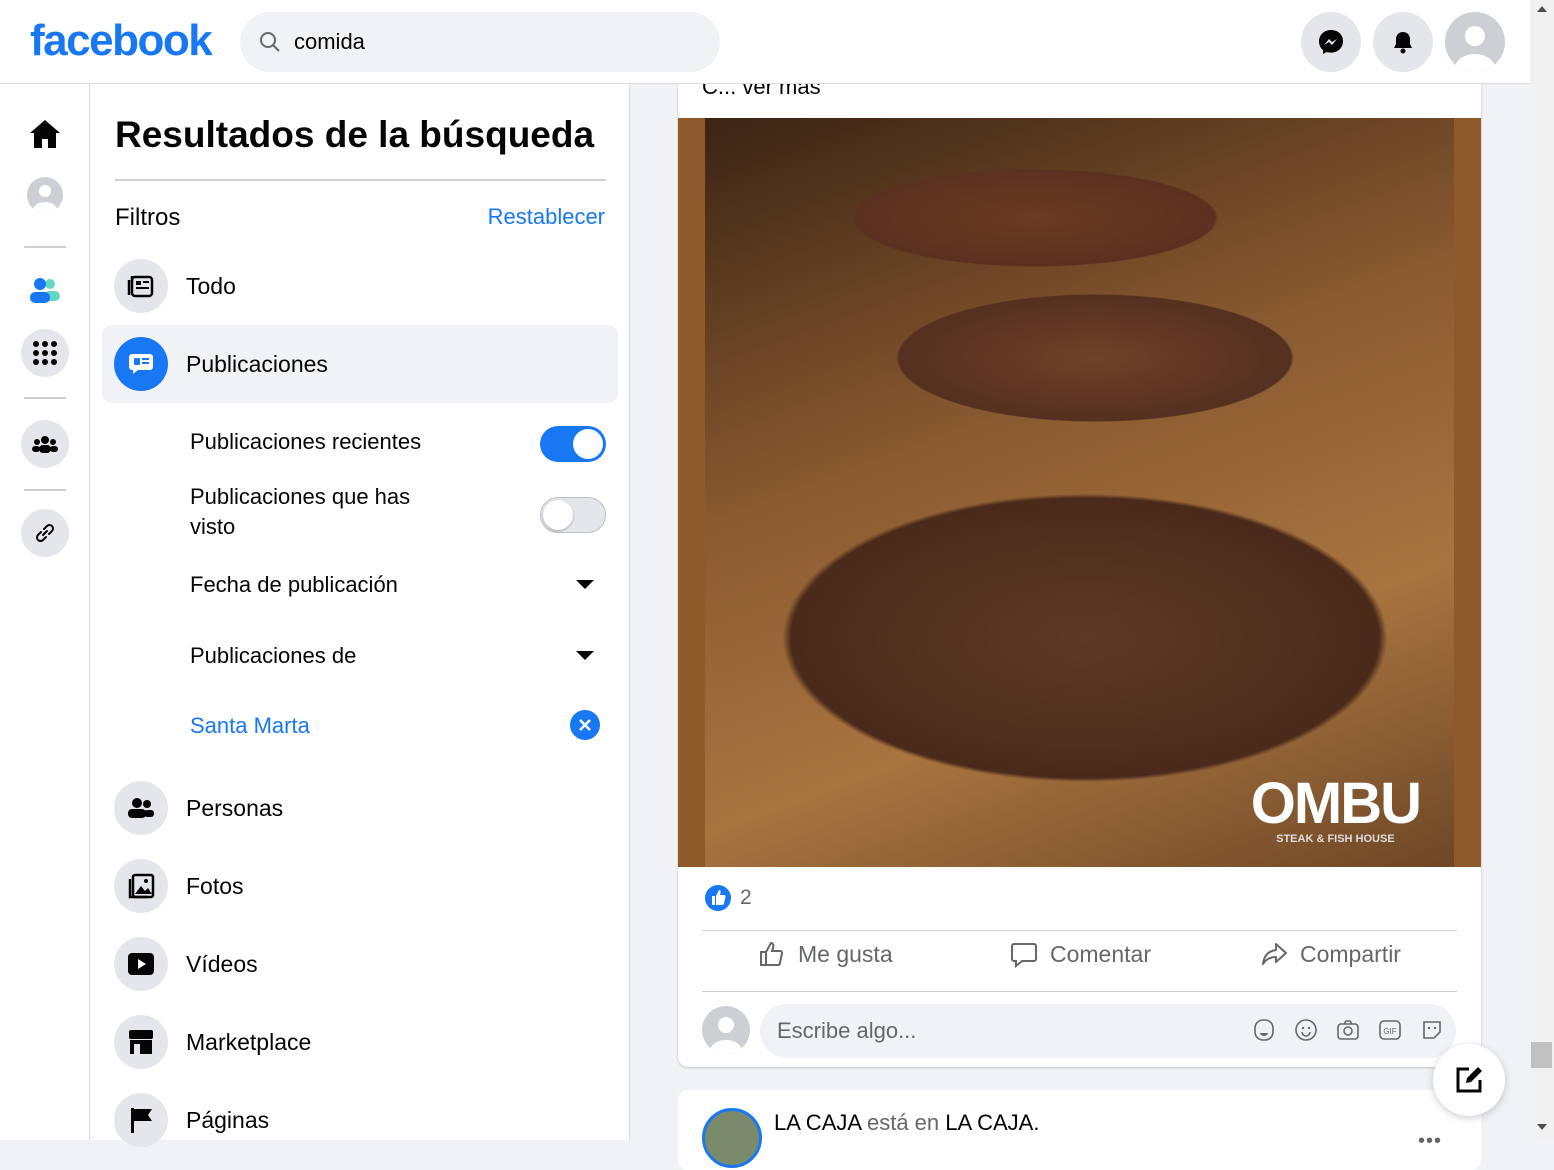 Image resolution: width=1554 pixels, height=1170 pixels. What do you see at coordinates (1100, 953) in the screenshot?
I see `comment-label: Comentar` at bounding box center [1100, 953].